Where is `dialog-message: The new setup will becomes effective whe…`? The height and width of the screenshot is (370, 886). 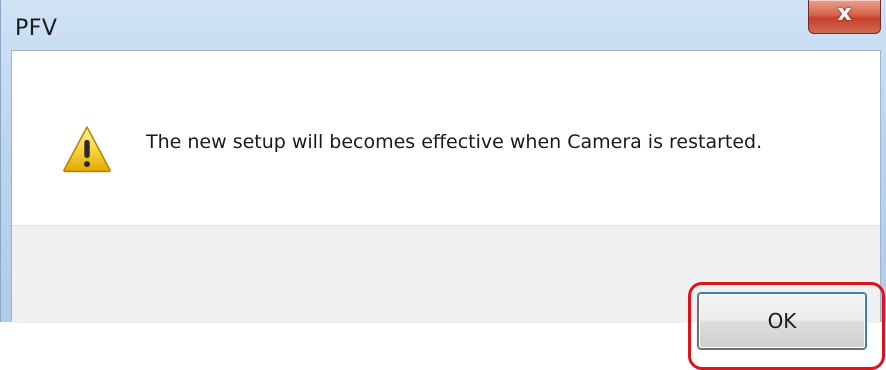 dialog-message: The new setup will becomes effective whe… is located at coordinates (454, 142).